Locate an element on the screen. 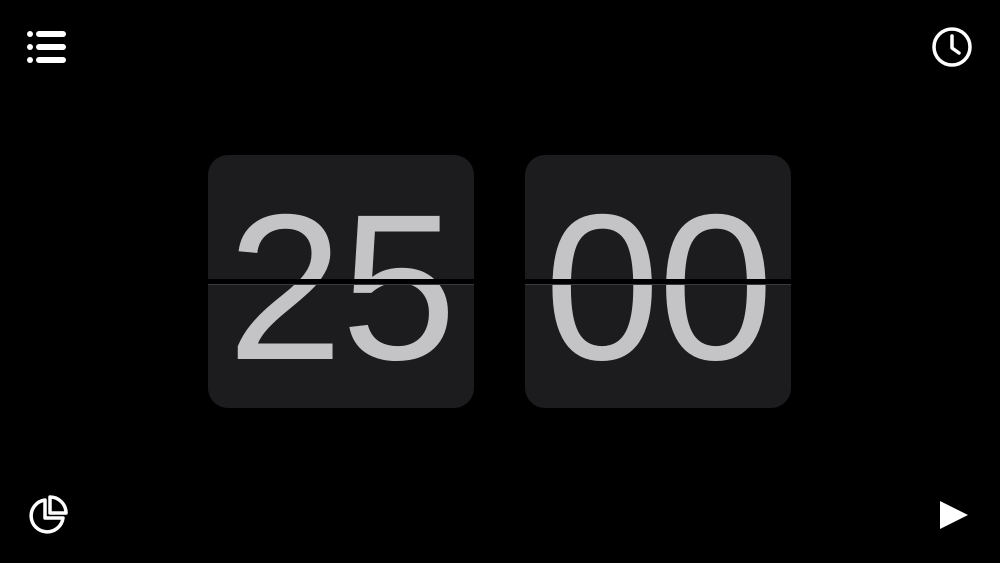 Image resolution: width=1000 pixels, height=563 pixels. clock-button is located at coordinates (952, 47).